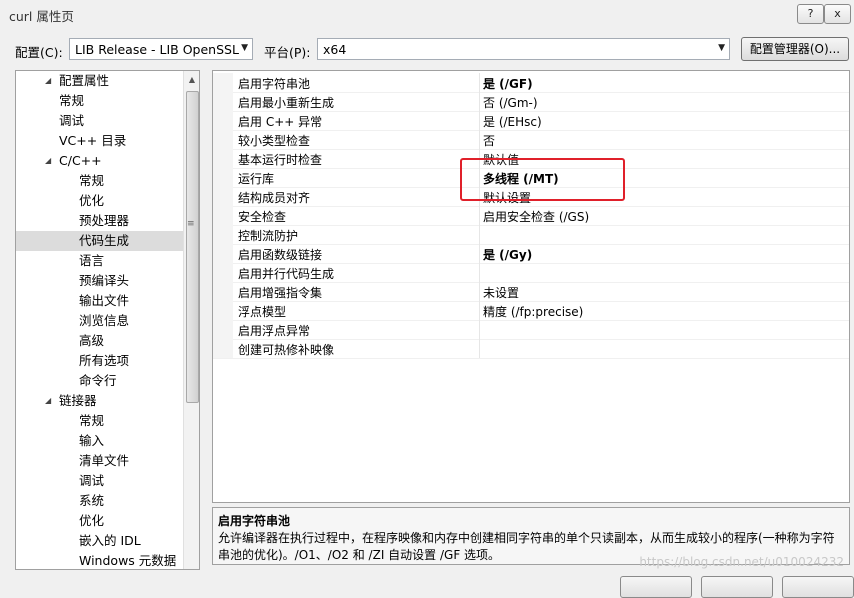 Image resolution: width=854 pixels, height=598 pixels. I want to click on tree-item-label: C/C++, so click(80, 160).